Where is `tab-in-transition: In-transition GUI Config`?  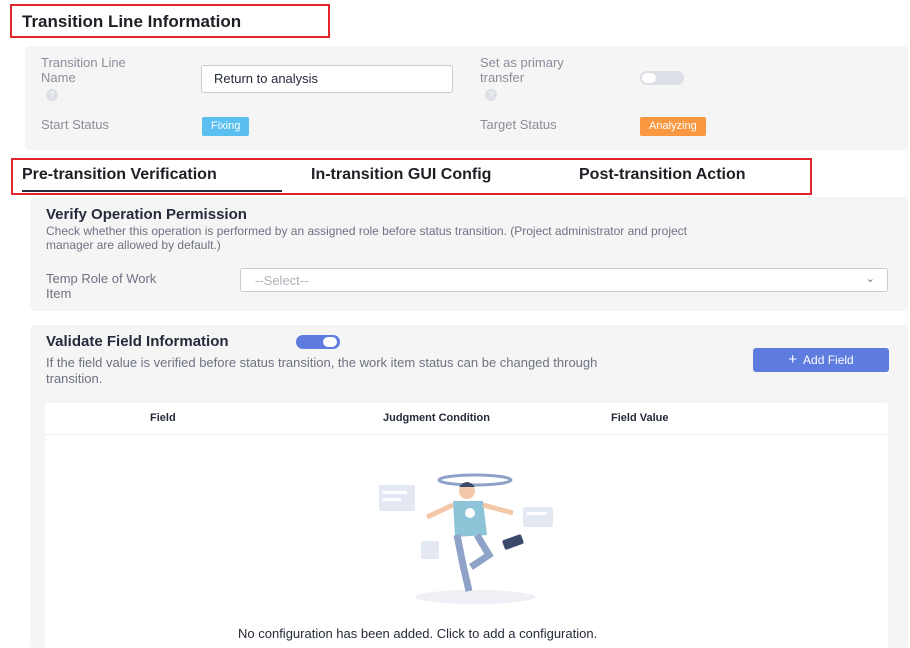 tab-in-transition: In-transition GUI Config is located at coordinates (401, 175).